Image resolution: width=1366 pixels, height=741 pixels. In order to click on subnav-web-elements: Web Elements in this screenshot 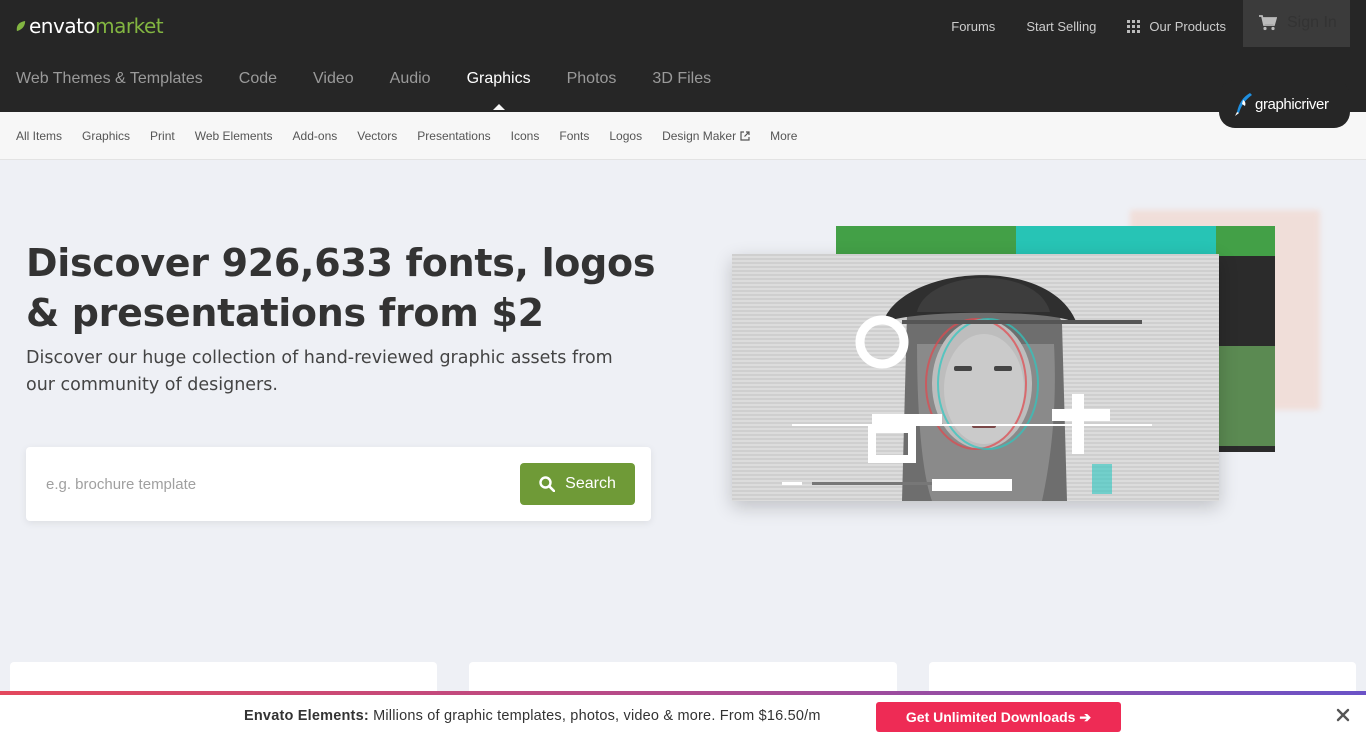, I will do `click(234, 136)`.